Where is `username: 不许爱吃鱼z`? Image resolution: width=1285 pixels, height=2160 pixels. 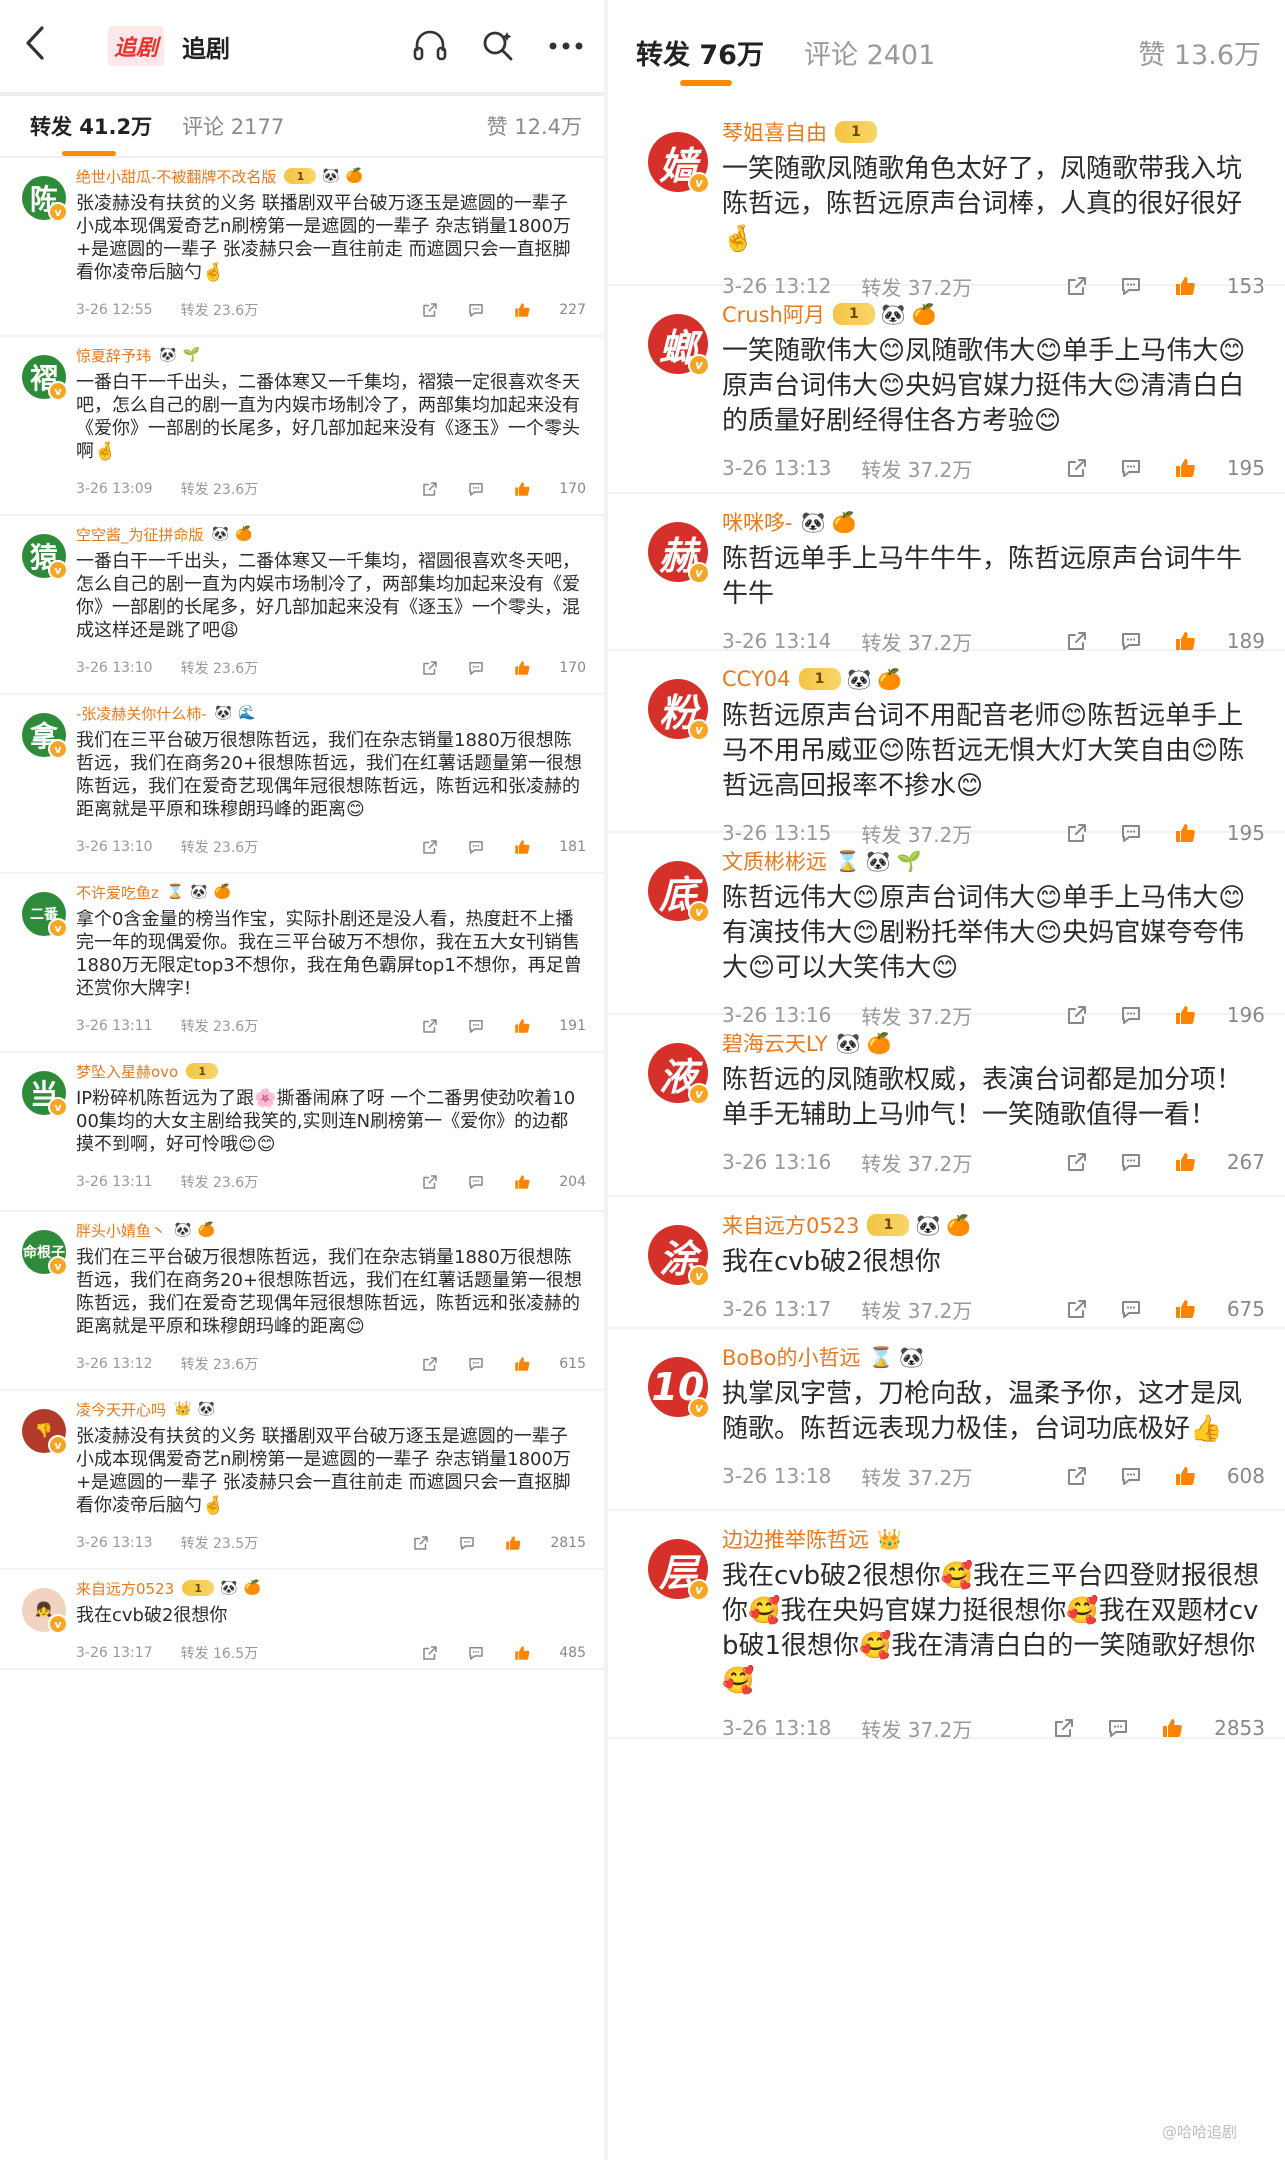
username: 不许爱吃鱼z is located at coordinates (117, 892).